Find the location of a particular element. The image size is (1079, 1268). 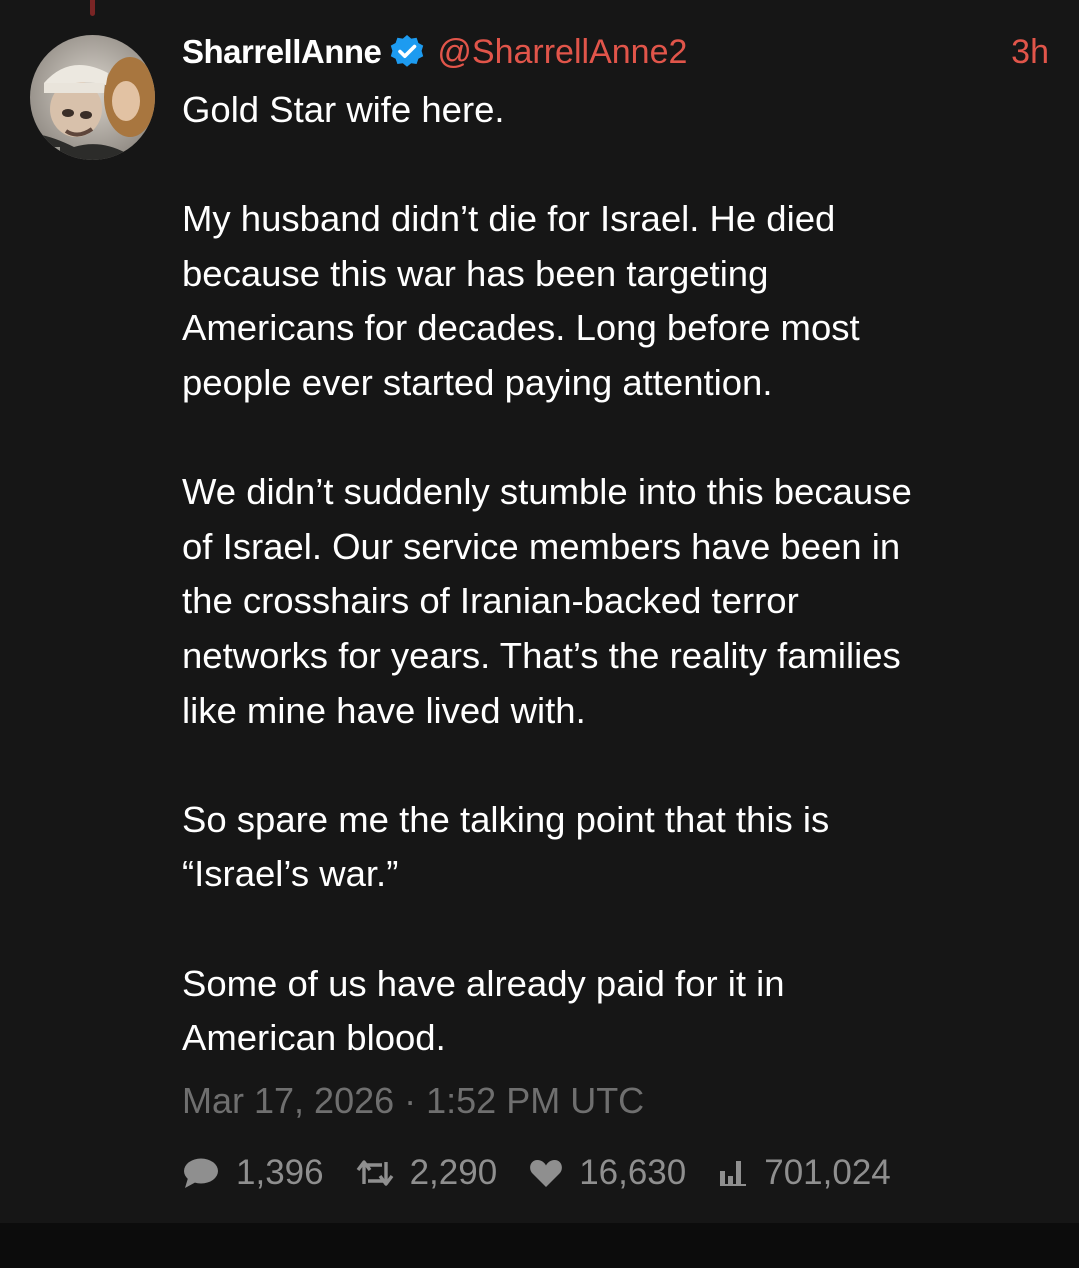

retweet-icon is located at coordinates (374, 1173).